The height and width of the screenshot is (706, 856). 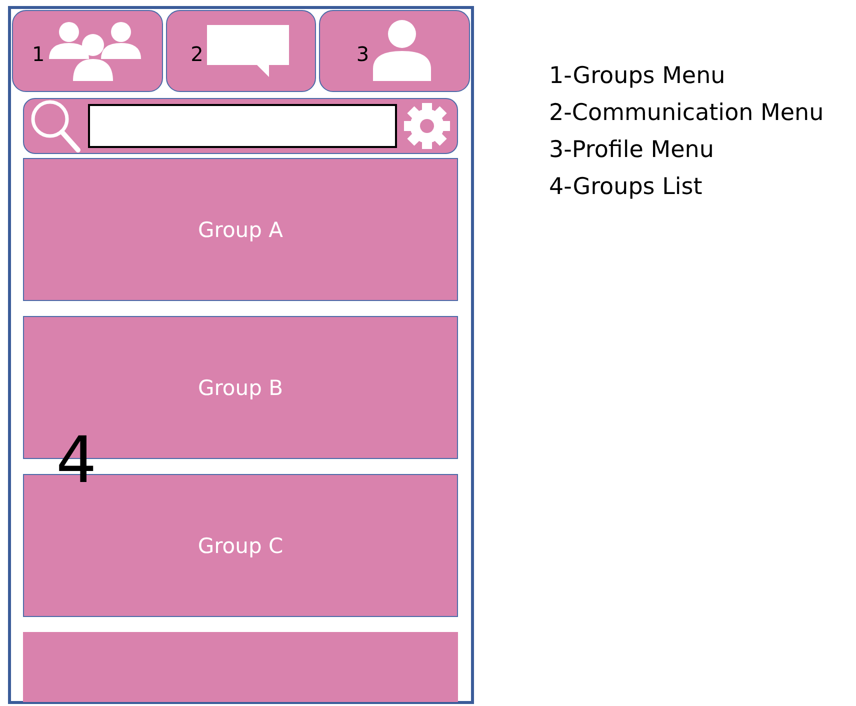 I want to click on search-field, so click(x=242, y=126).